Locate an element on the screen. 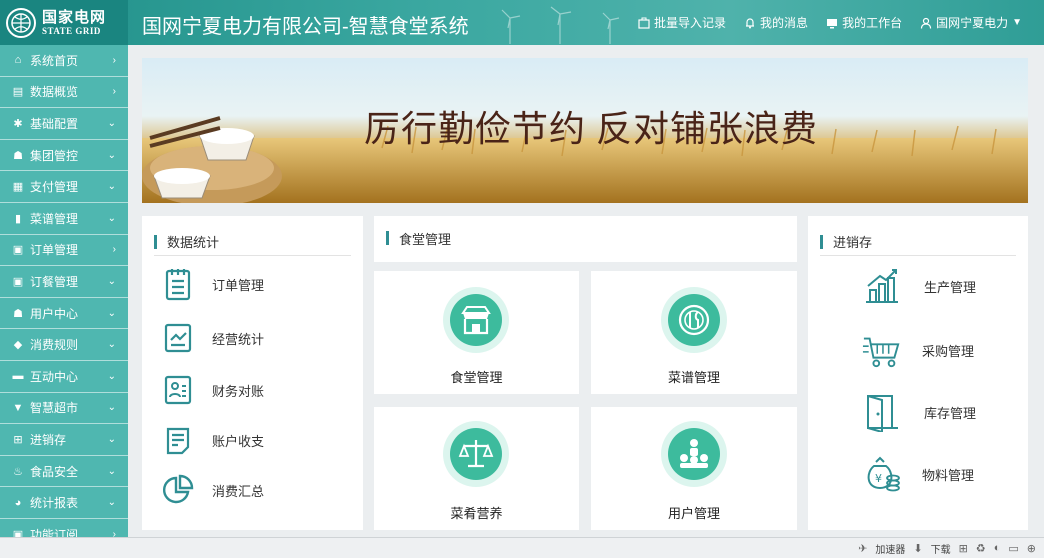 The width and height of the screenshot is (1044, 558). messages-label: 我的消息 is located at coordinates (784, 23).